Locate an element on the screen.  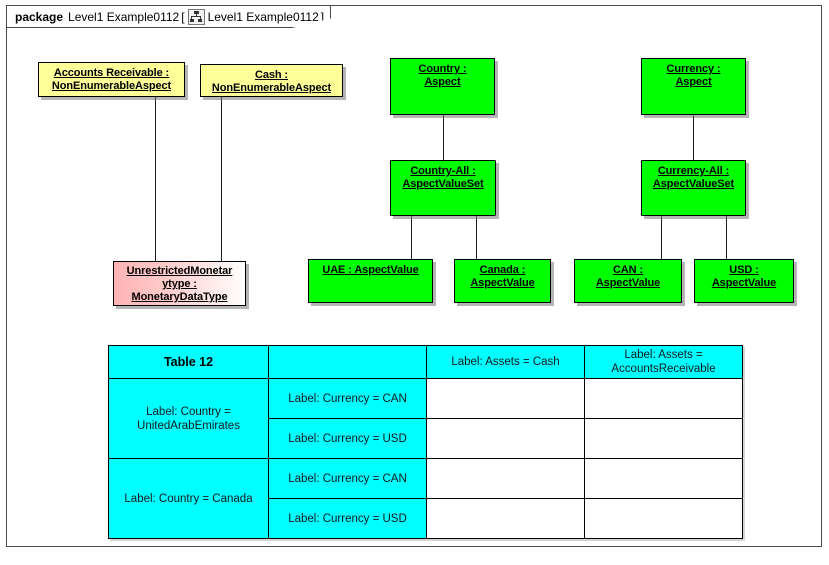
node-can-aspectvalue: CAN : AspectValue is located at coordinates (628, 281).